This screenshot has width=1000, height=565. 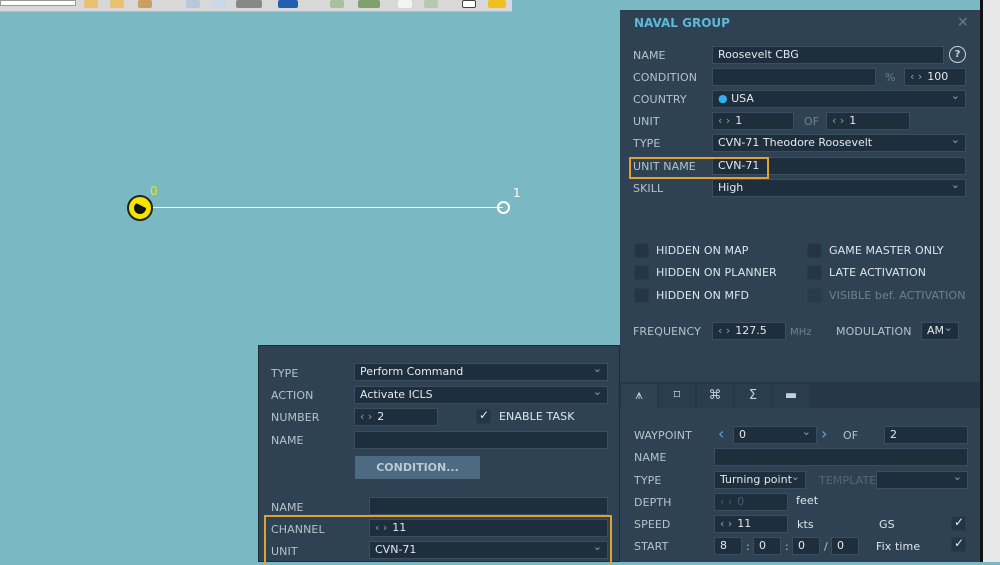 What do you see at coordinates (503, 207) in the screenshot?
I see `waypoint-marker` at bounding box center [503, 207].